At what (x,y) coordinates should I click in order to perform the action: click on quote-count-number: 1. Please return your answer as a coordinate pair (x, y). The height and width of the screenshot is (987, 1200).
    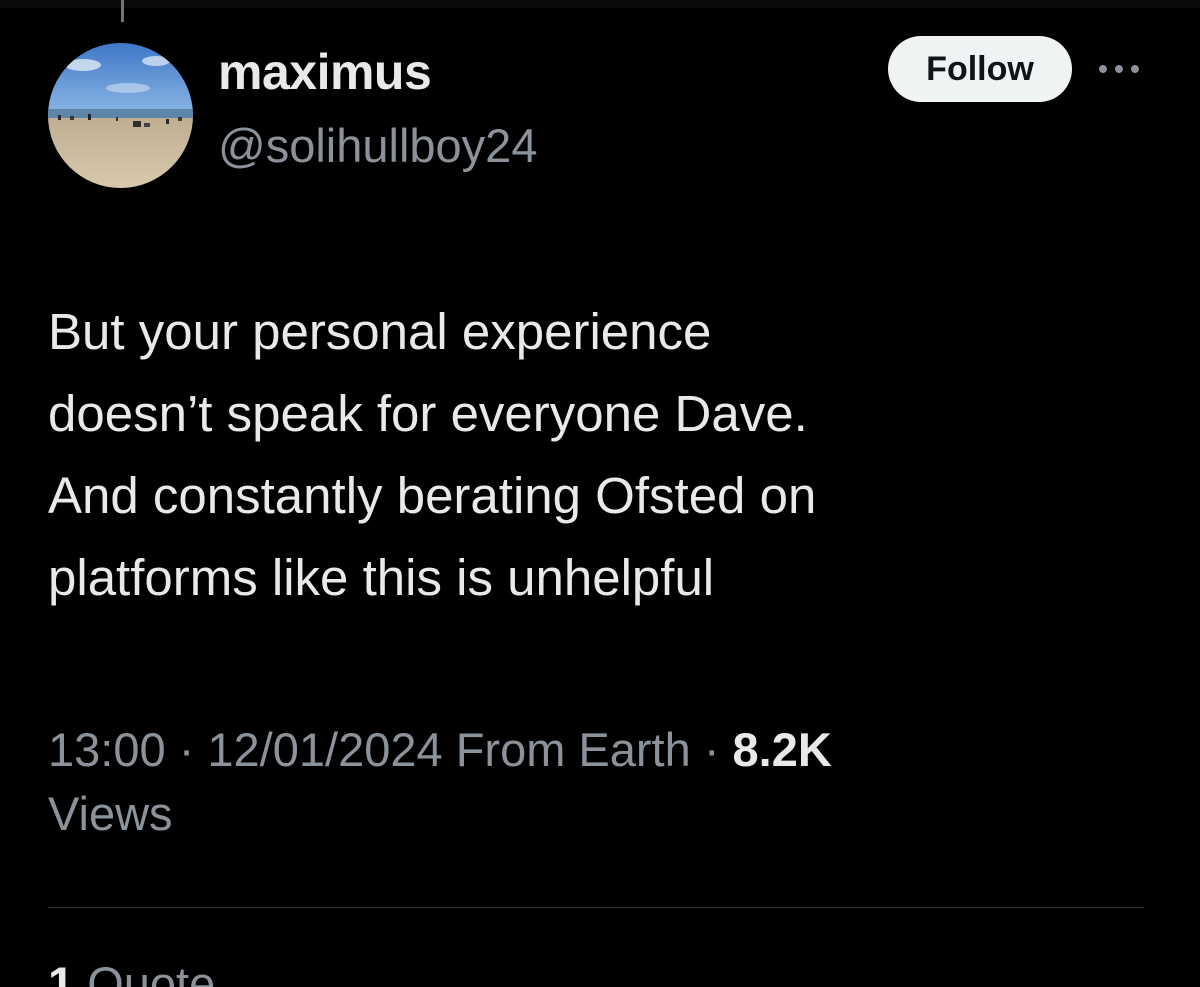
    Looking at the image, I should click on (61, 972).